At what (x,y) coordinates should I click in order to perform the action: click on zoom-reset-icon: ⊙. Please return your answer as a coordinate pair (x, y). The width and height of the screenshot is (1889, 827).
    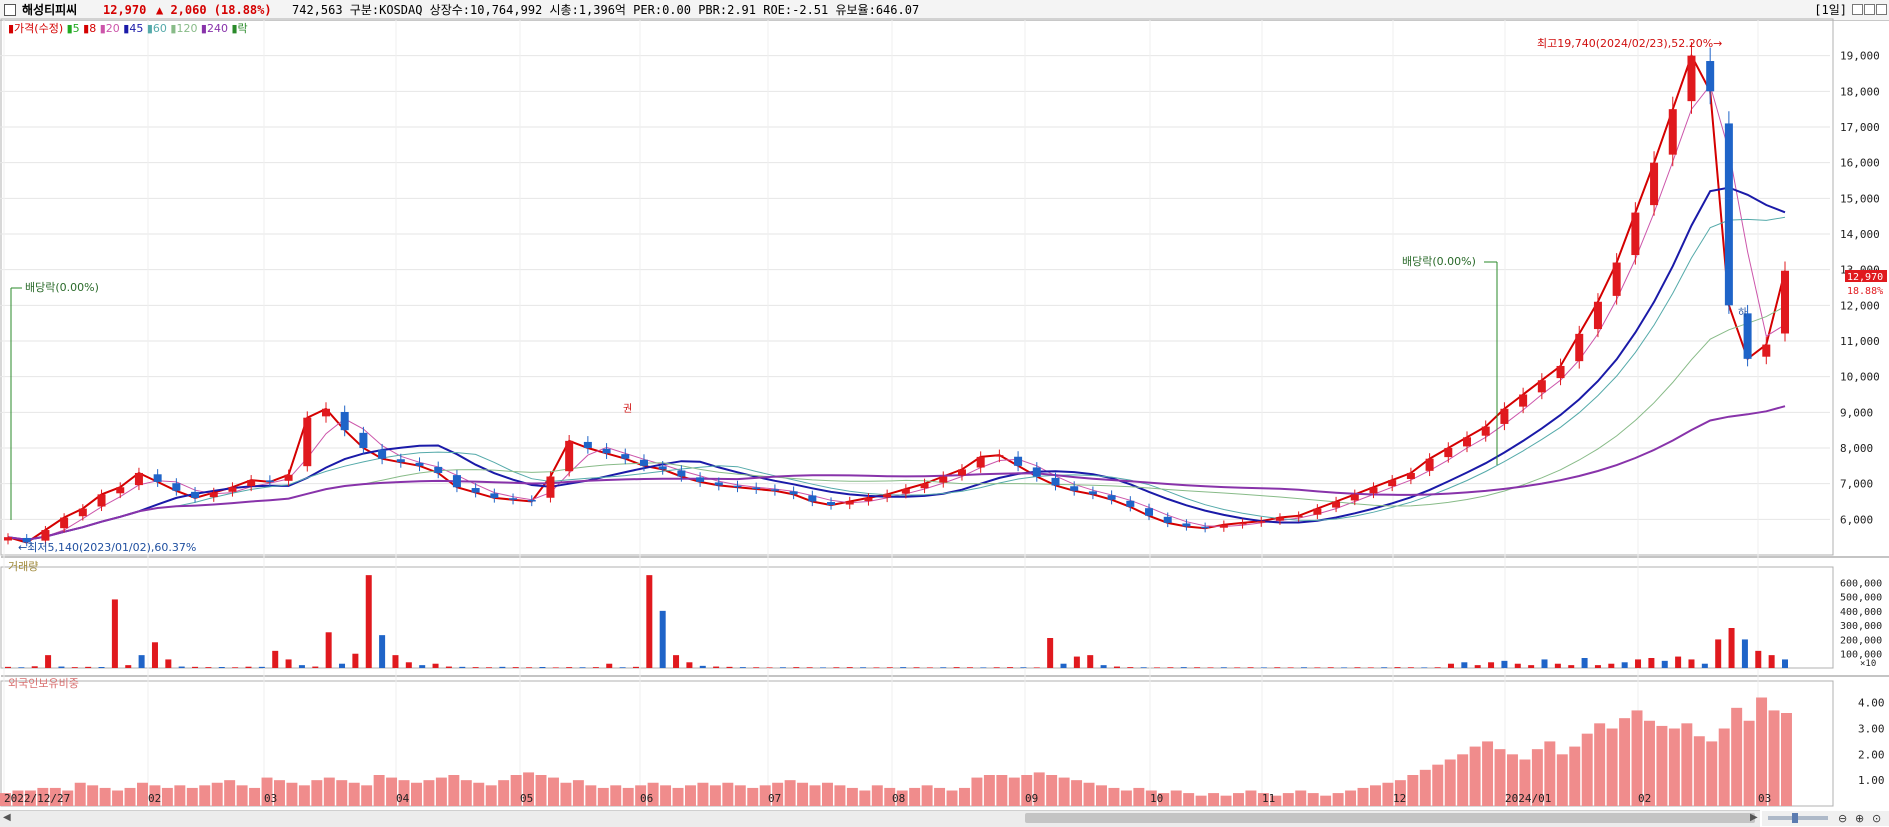
    Looking at the image, I should click on (1876, 818).